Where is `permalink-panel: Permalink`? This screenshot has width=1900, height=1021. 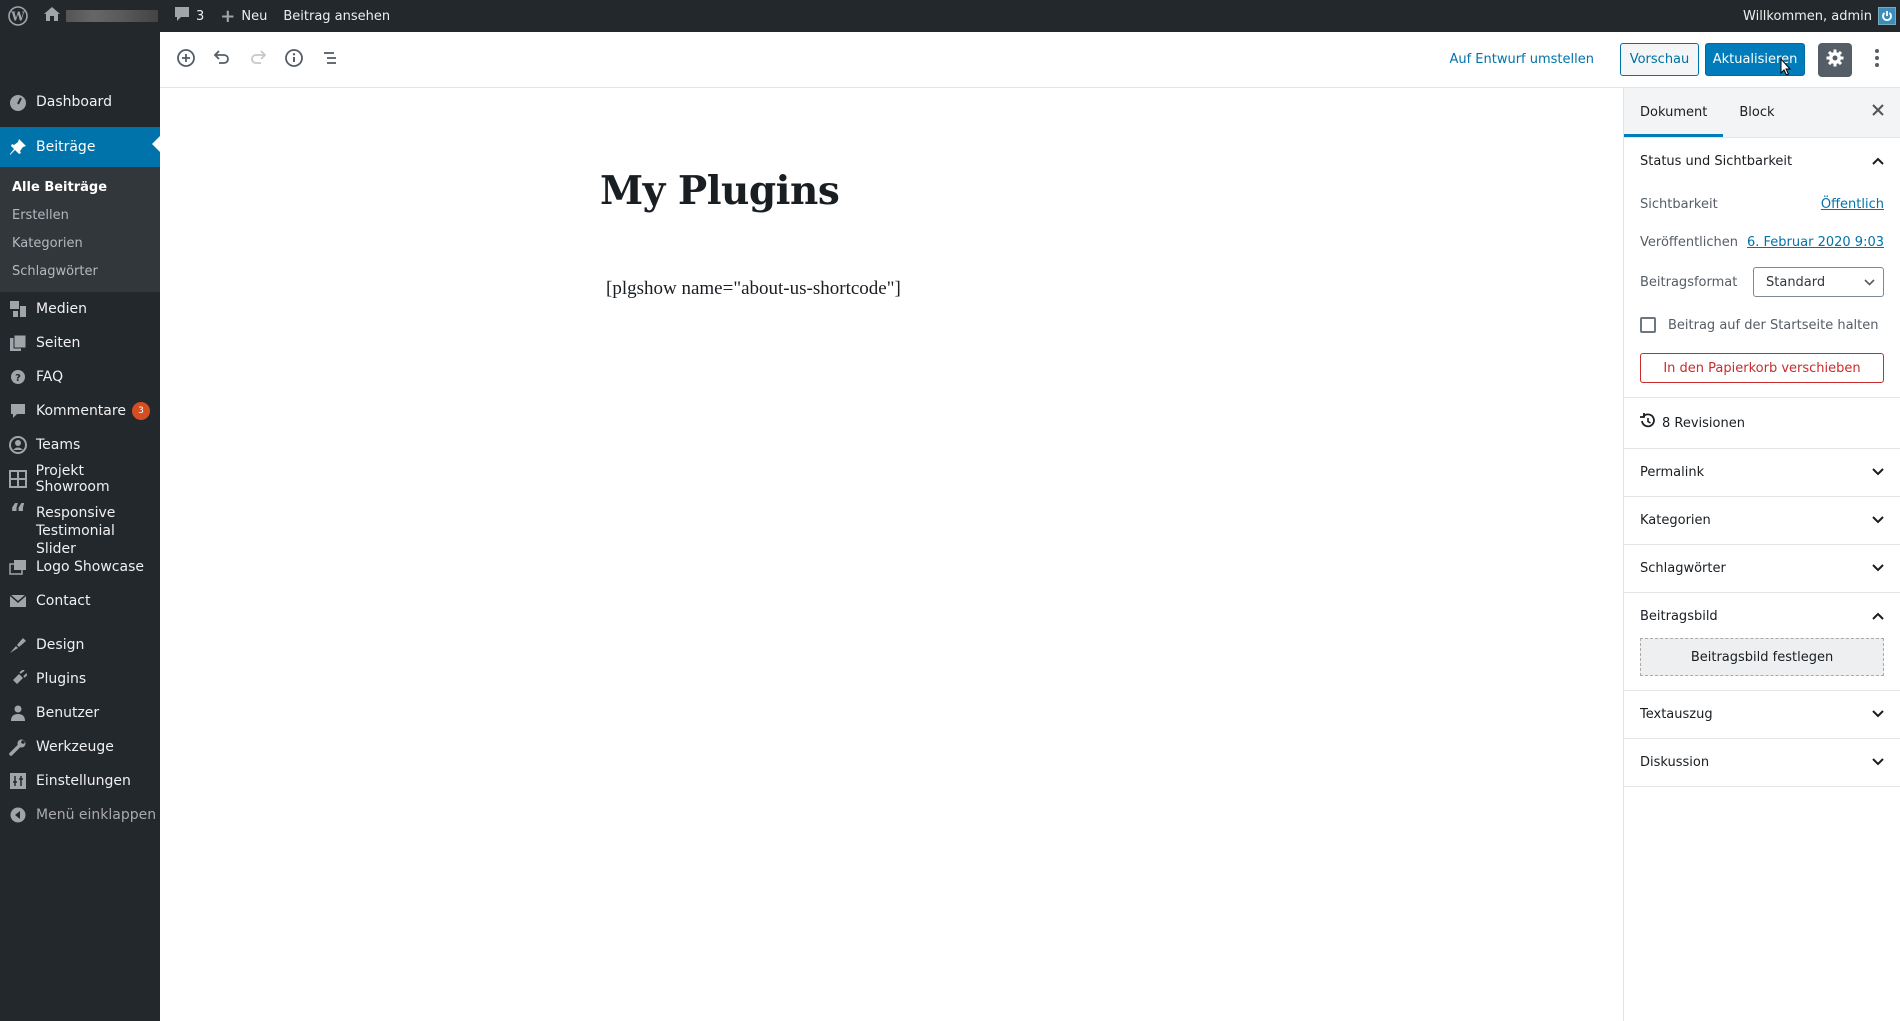 permalink-panel: Permalink is located at coordinates (1762, 473).